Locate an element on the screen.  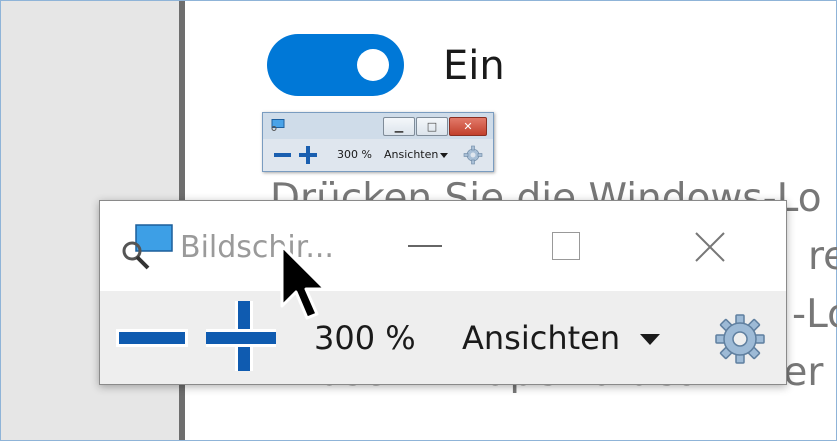
maximize-icon: □ is located at coordinates (432, 126).